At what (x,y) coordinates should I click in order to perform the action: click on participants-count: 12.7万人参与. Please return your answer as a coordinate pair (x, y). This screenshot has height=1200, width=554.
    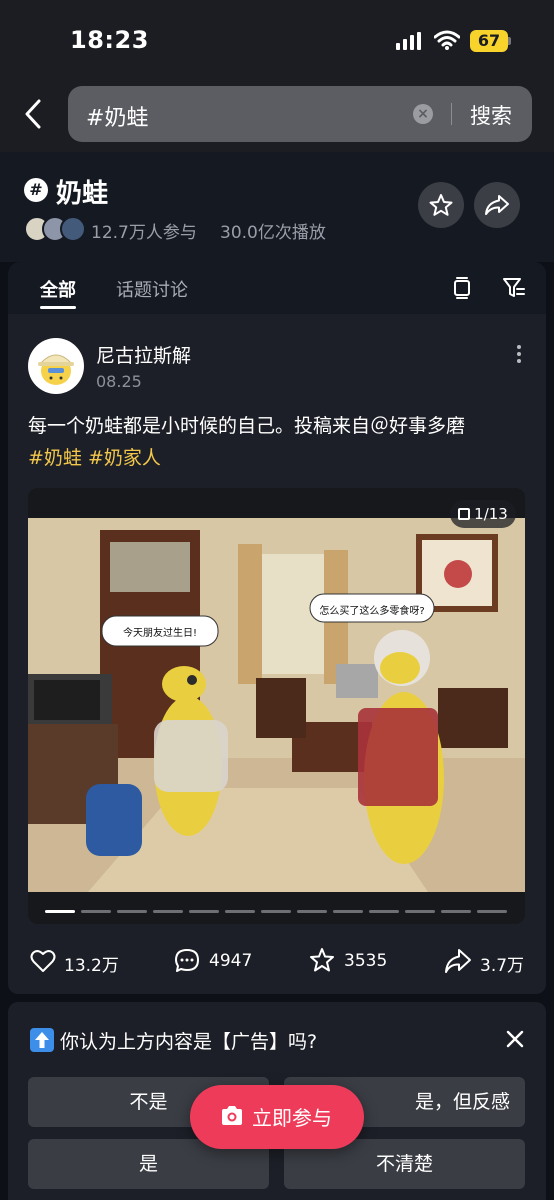
    Looking at the image, I should click on (144, 233).